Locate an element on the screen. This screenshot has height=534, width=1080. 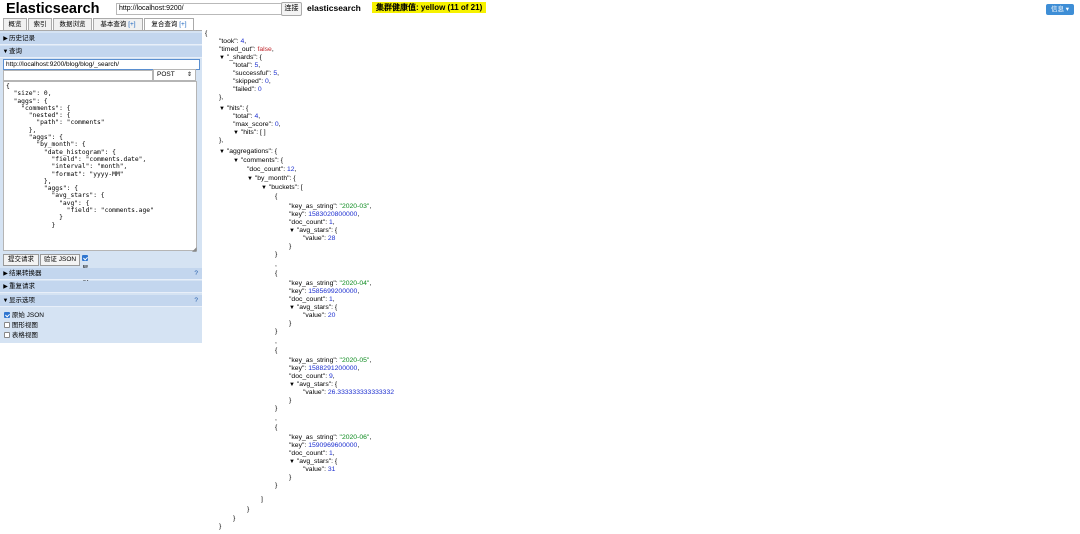
json-hits: ▼ "hits": { is located at coordinates (233, 109).